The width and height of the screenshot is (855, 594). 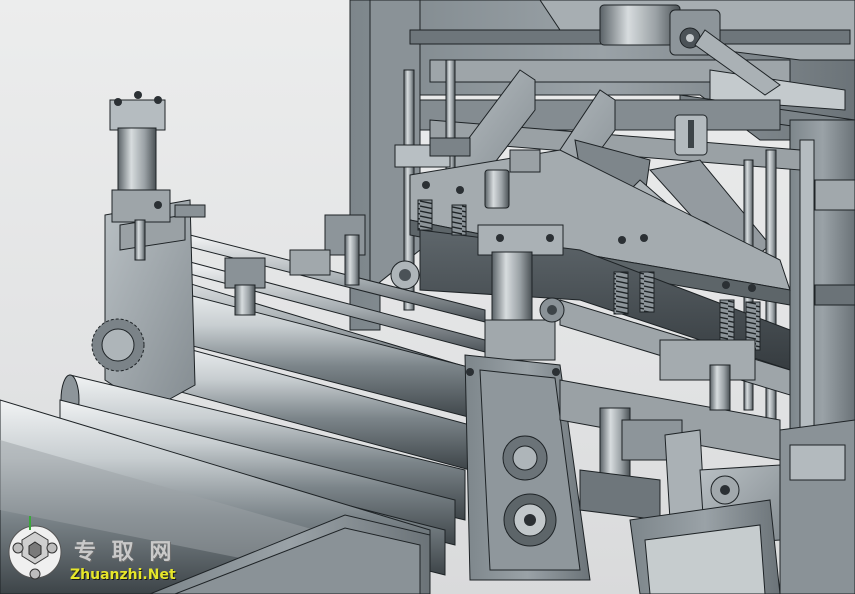 I want to click on watermark-chinese-text: 专 取 网, so click(x=125, y=552).